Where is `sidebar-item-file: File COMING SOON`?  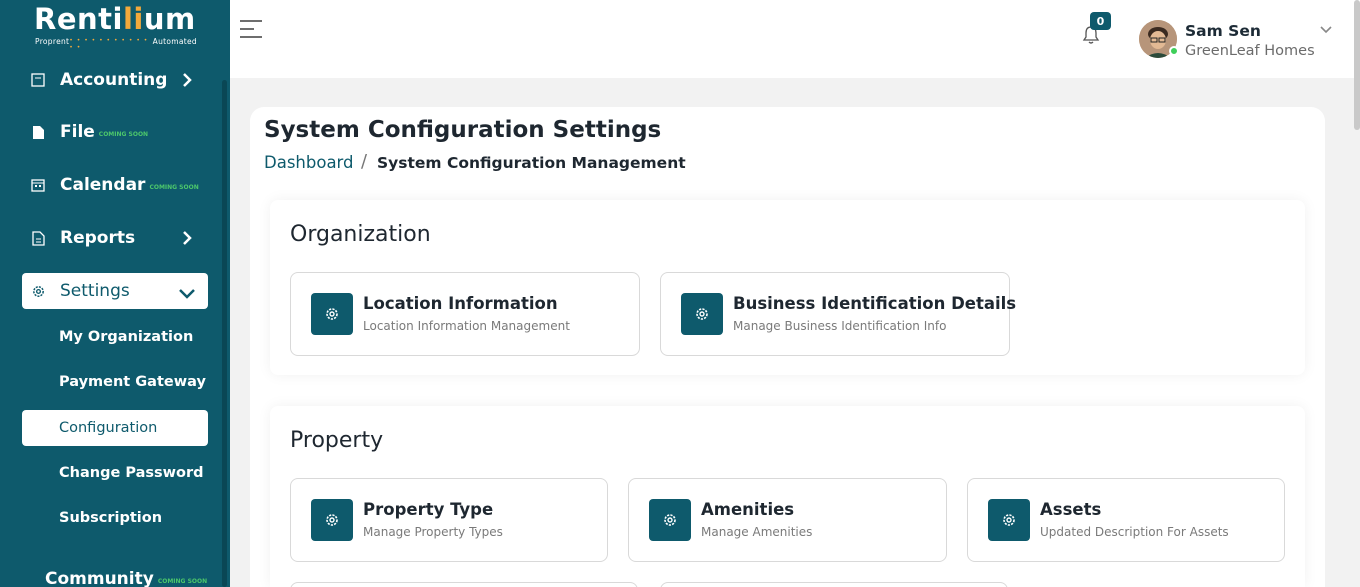
sidebar-item-file: File COMING SOON is located at coordinates (115, 132).